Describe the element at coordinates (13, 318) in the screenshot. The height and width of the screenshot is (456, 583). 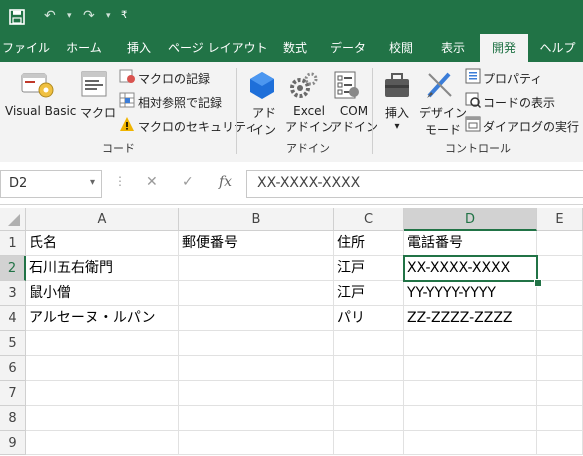
I see `row-header: 4` at that location.